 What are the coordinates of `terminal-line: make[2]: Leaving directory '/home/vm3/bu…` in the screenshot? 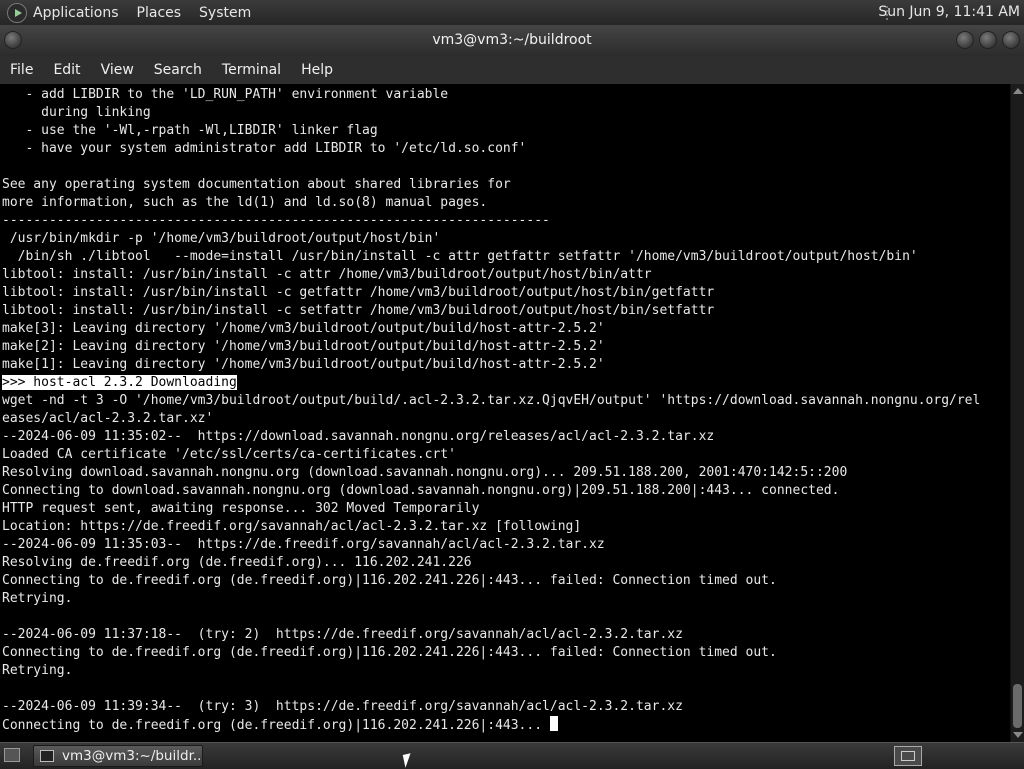 It's located at (506, 347).